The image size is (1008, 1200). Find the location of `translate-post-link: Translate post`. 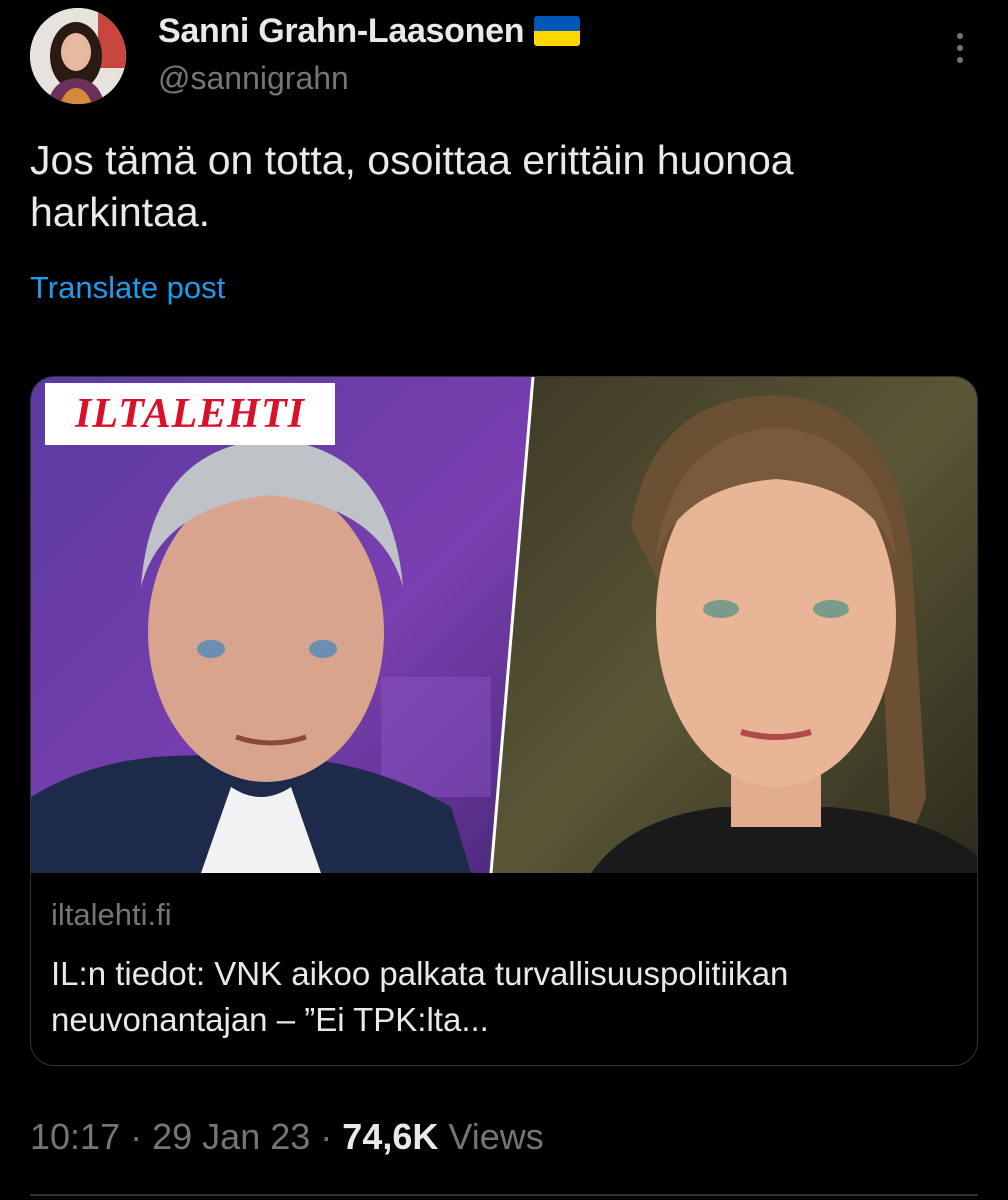

translate-post-link: Translate post is located at coordinates (127, 288).